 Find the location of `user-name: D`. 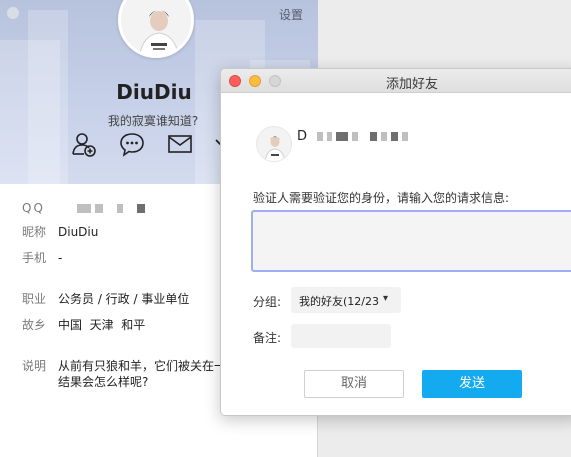

user-name: D is located at coordinates (354, 136).